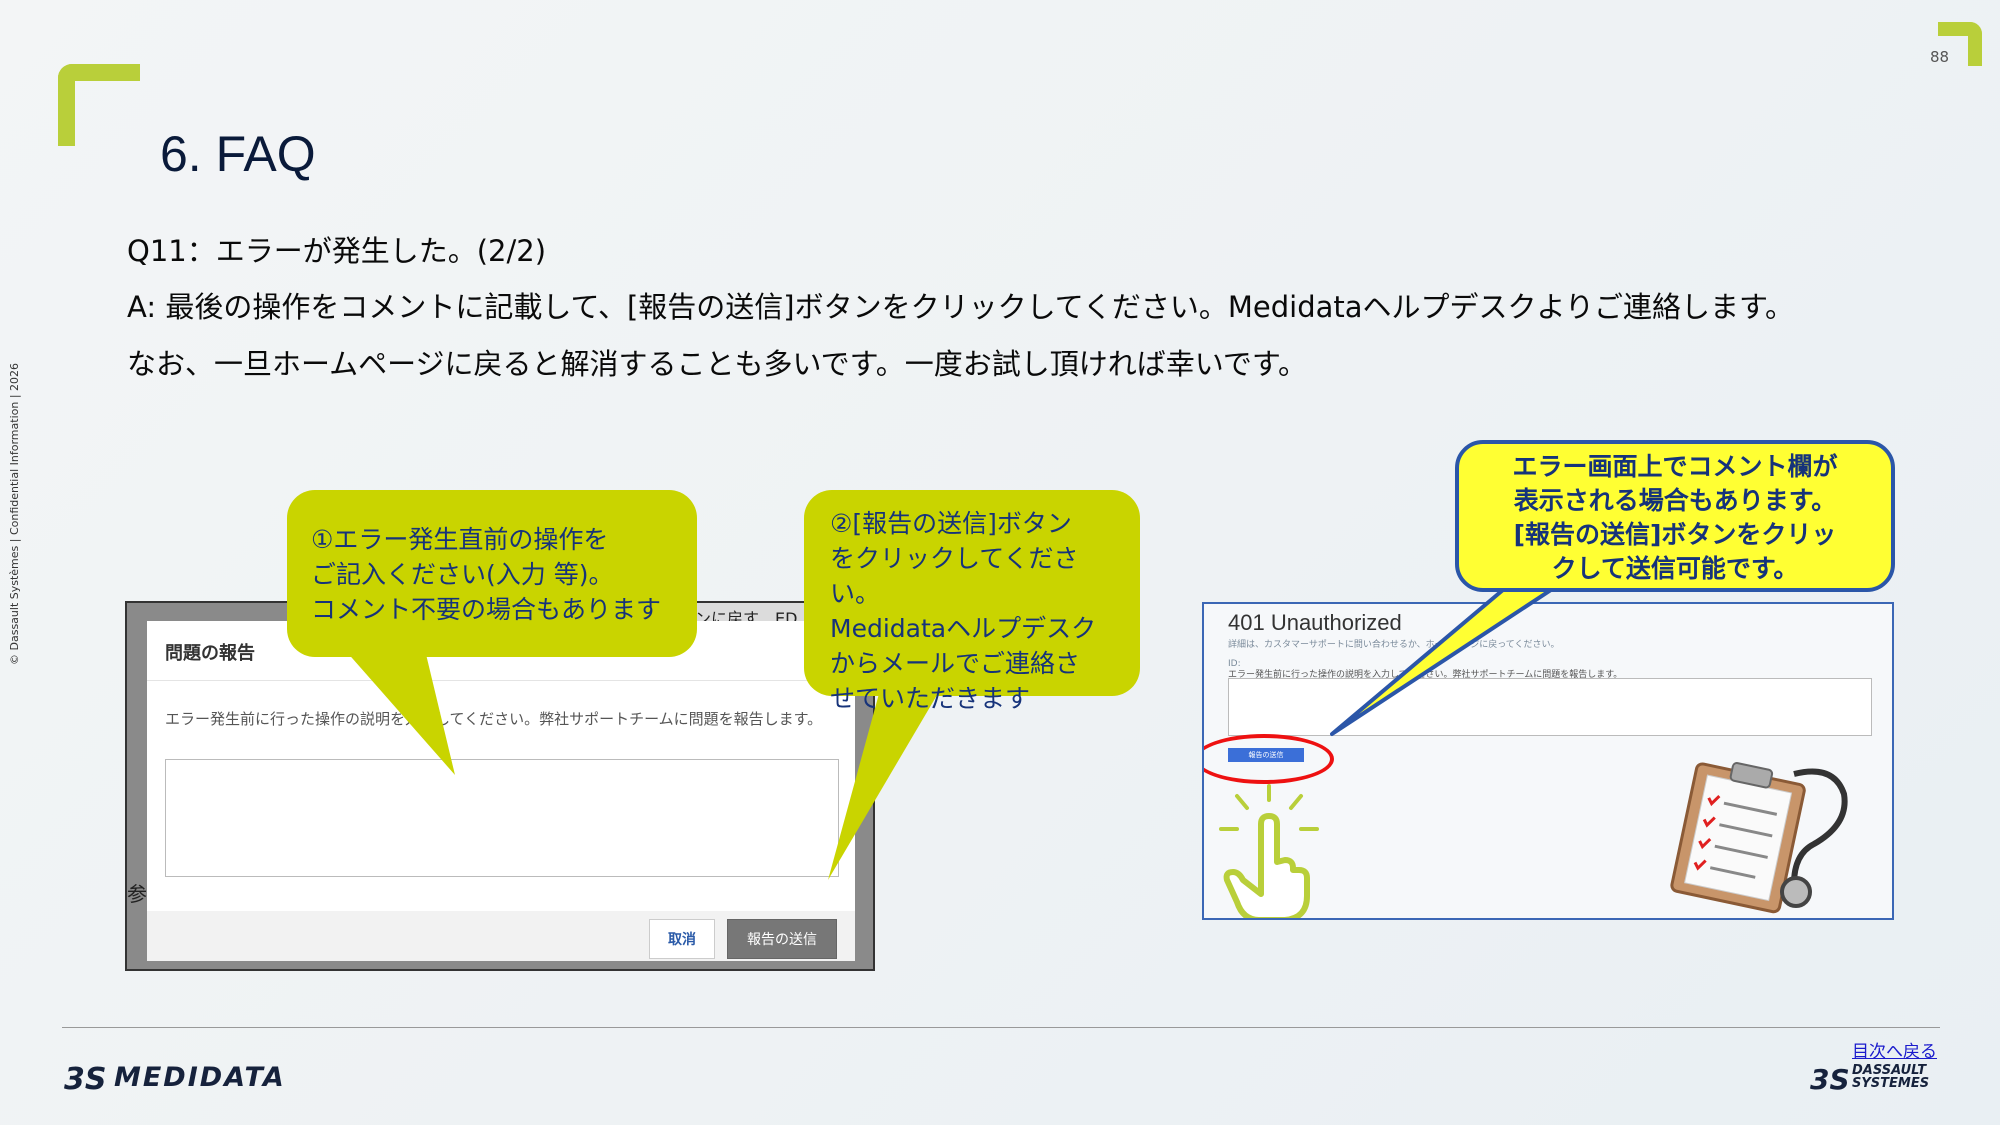 This screenshot has height=1125, width=2000. Describe the element at coordinates (1675, 568) in the screenshot. I see `callout-3-line: クして送信可能です。` at that location.